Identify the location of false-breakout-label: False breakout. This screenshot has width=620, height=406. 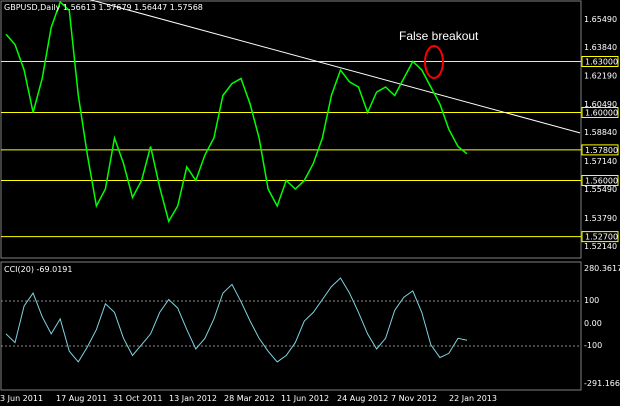
(439, 36).